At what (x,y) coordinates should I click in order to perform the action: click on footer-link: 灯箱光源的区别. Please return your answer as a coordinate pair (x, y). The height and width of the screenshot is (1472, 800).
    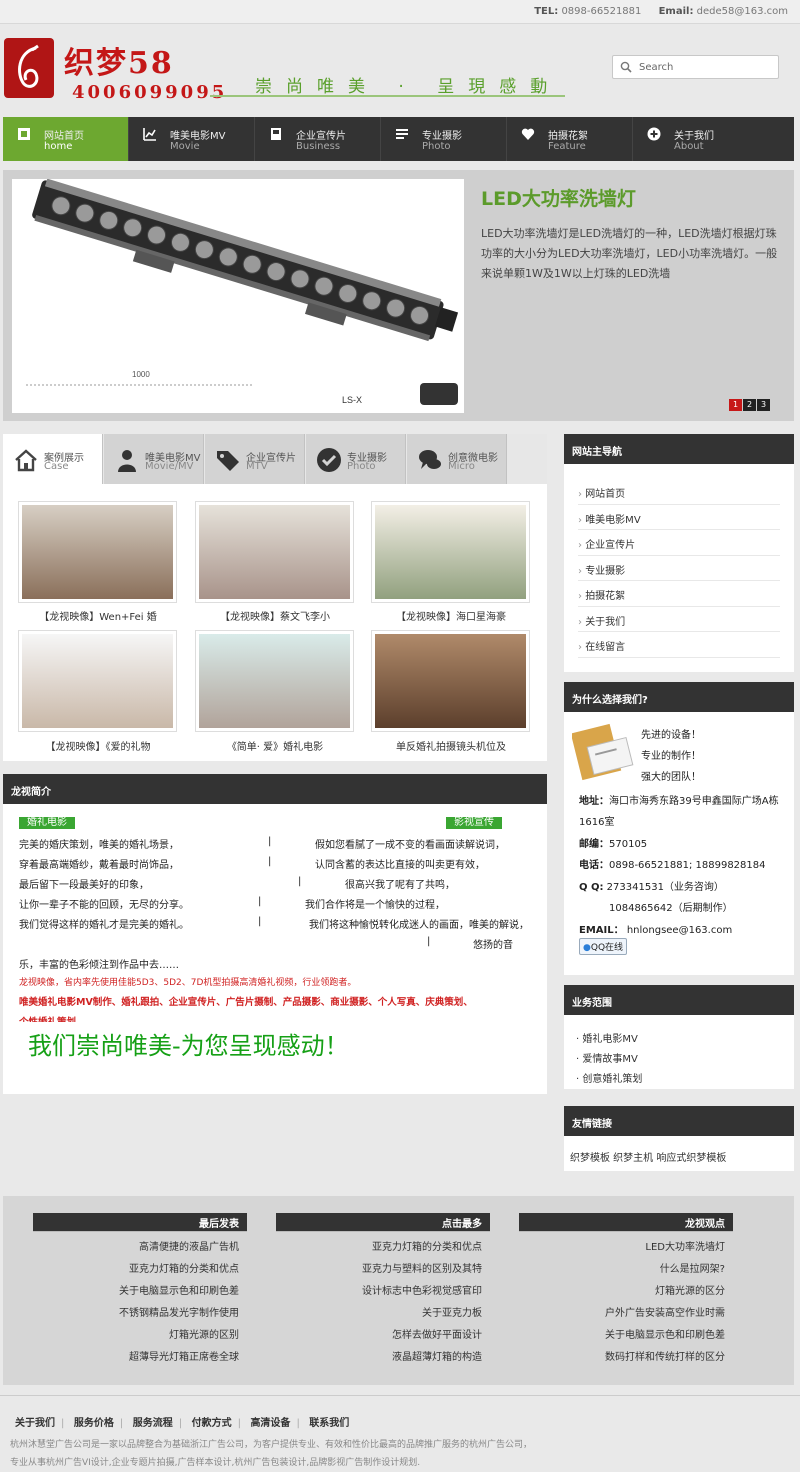
    Looking at the image, I should click on (140, 1336).